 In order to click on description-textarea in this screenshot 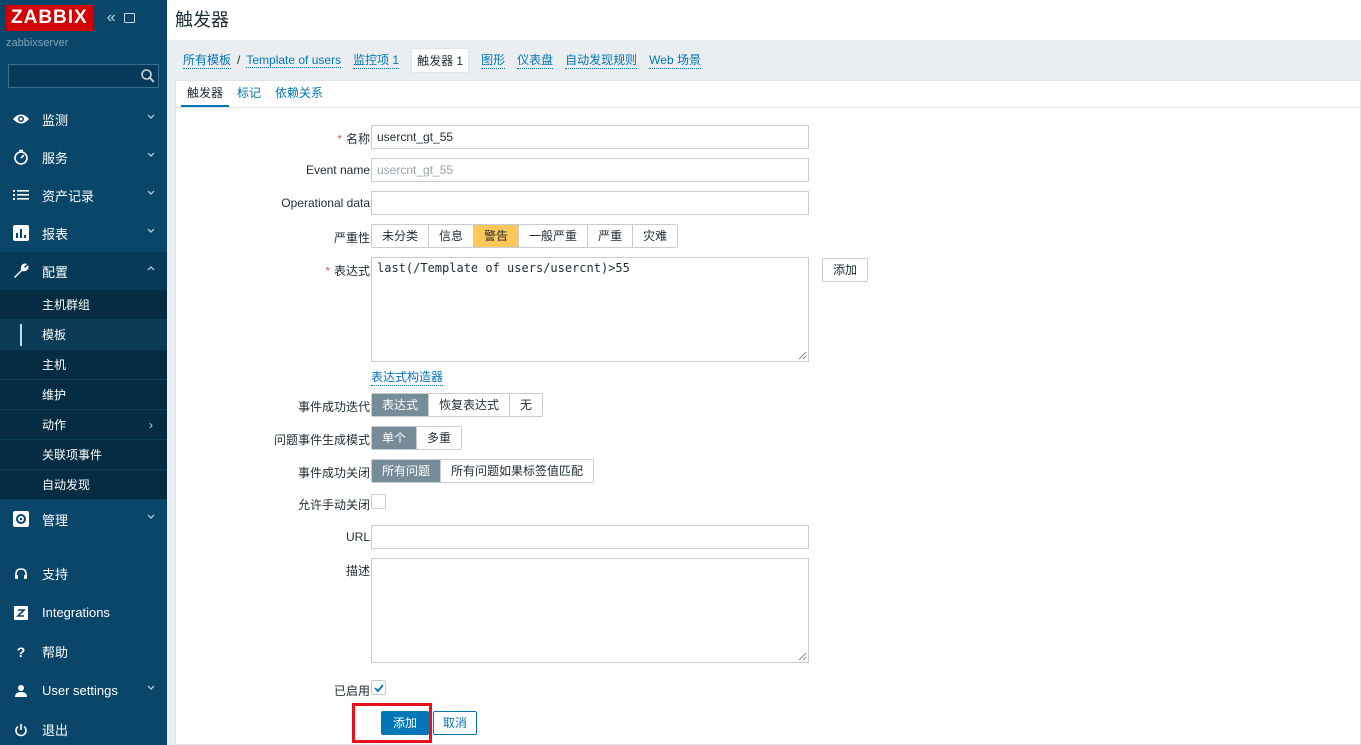, I will do `click(590, 610)`.